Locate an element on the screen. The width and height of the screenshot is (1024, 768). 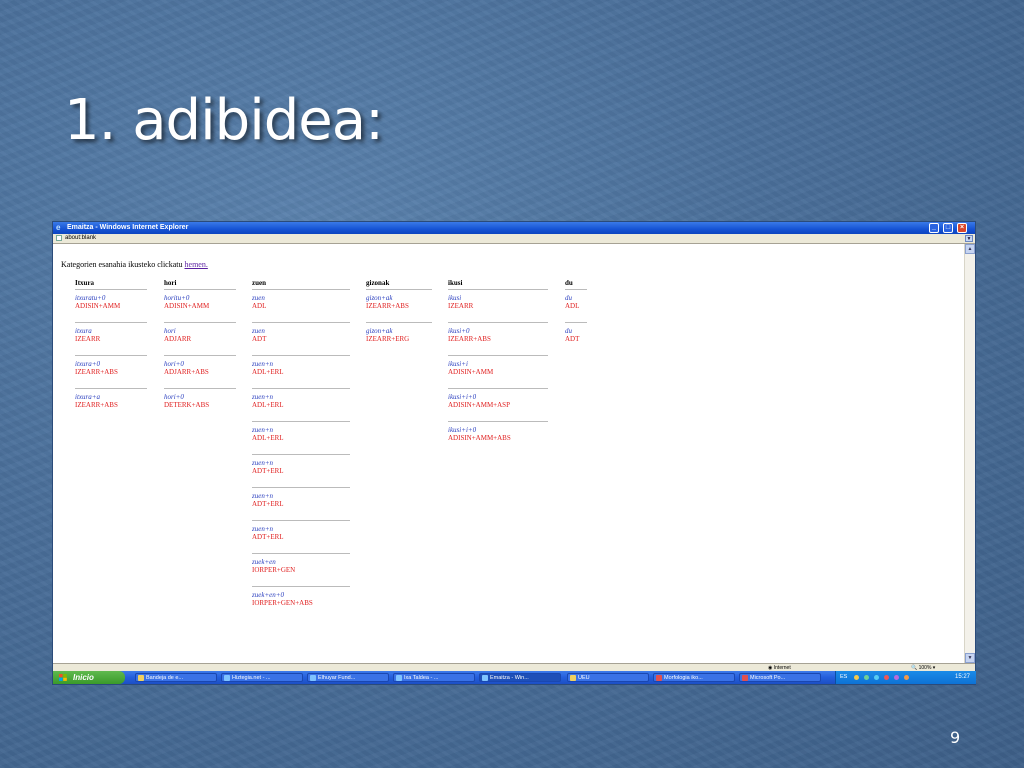
system-tray: ES 15:27 is located at coordinates (905, 677).